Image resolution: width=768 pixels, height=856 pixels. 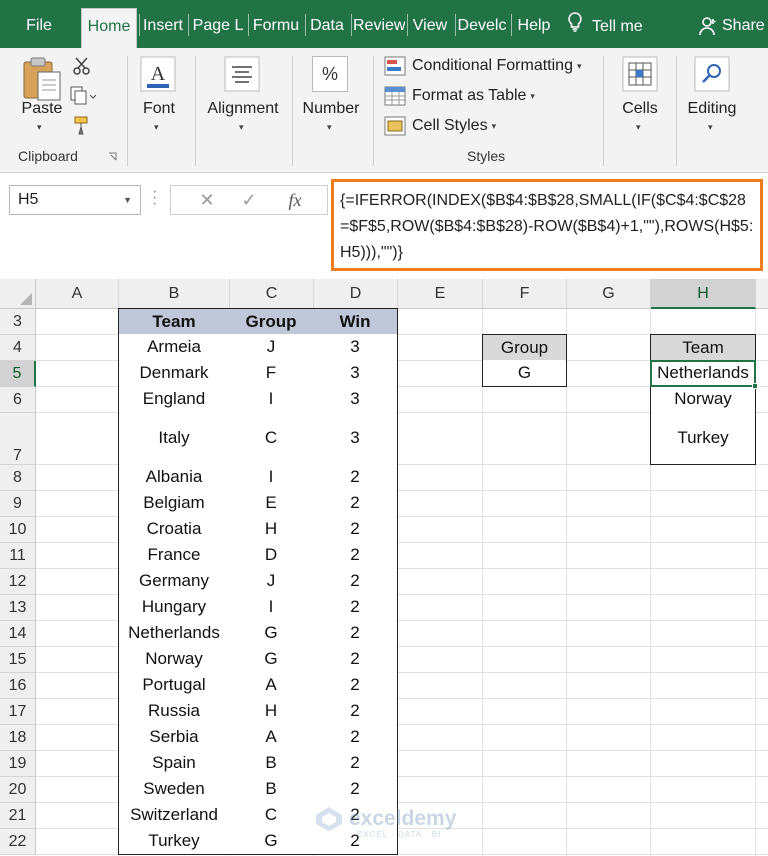 What do you see at coordinates (83, 125) in the screenshot?
I see `format-painter-icon` at bounding box center [83, 125].